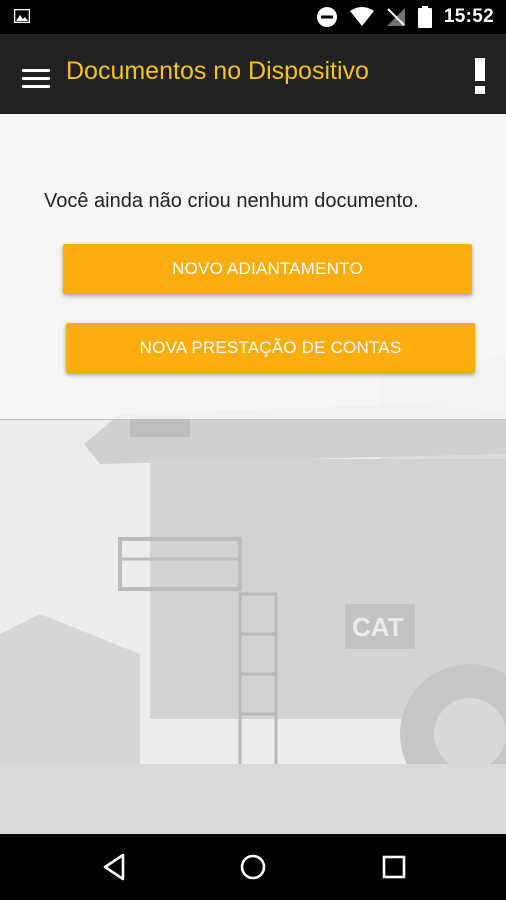 The width and height of the screenshot is (506, 900). Describe the element at coordinates (326, 17) in the screenshot. I see `do-not-disturb-icon` at that location.